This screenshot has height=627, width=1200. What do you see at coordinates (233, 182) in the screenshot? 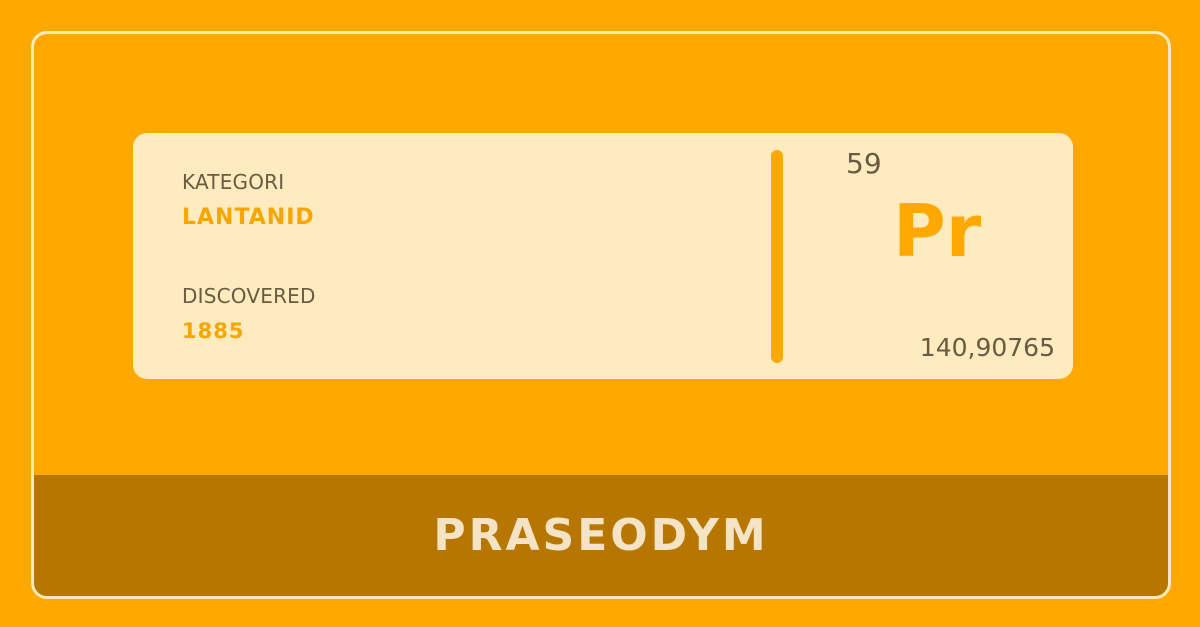
I see `category-label: KATEGORI` at bounding box center [233, 182].